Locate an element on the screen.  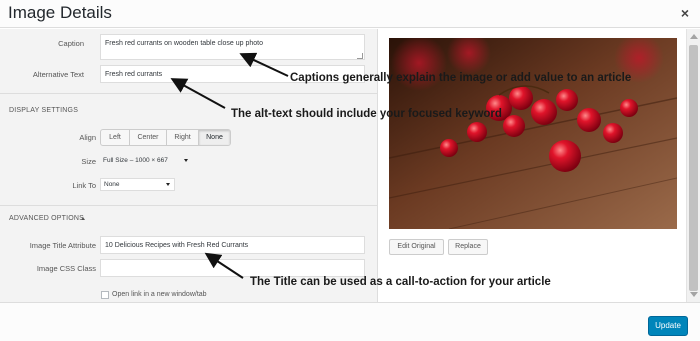
css-class-label: Image CSS Class is located at coordinates (66, 268).